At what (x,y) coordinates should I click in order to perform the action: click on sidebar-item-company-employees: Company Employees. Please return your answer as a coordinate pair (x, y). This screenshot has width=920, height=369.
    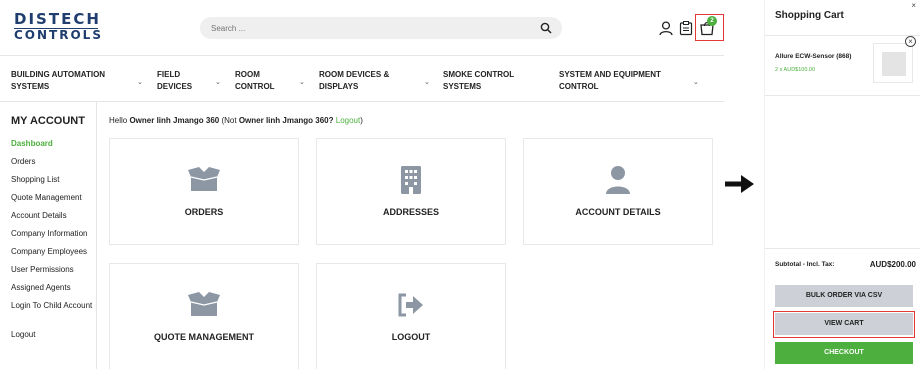
    Looking at the image, I should click on (49, 251).